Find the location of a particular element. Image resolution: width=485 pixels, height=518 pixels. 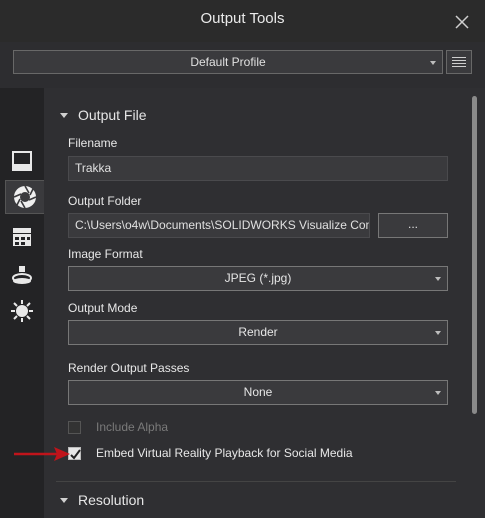

aperture-icon is located at coordinates (25, 197).